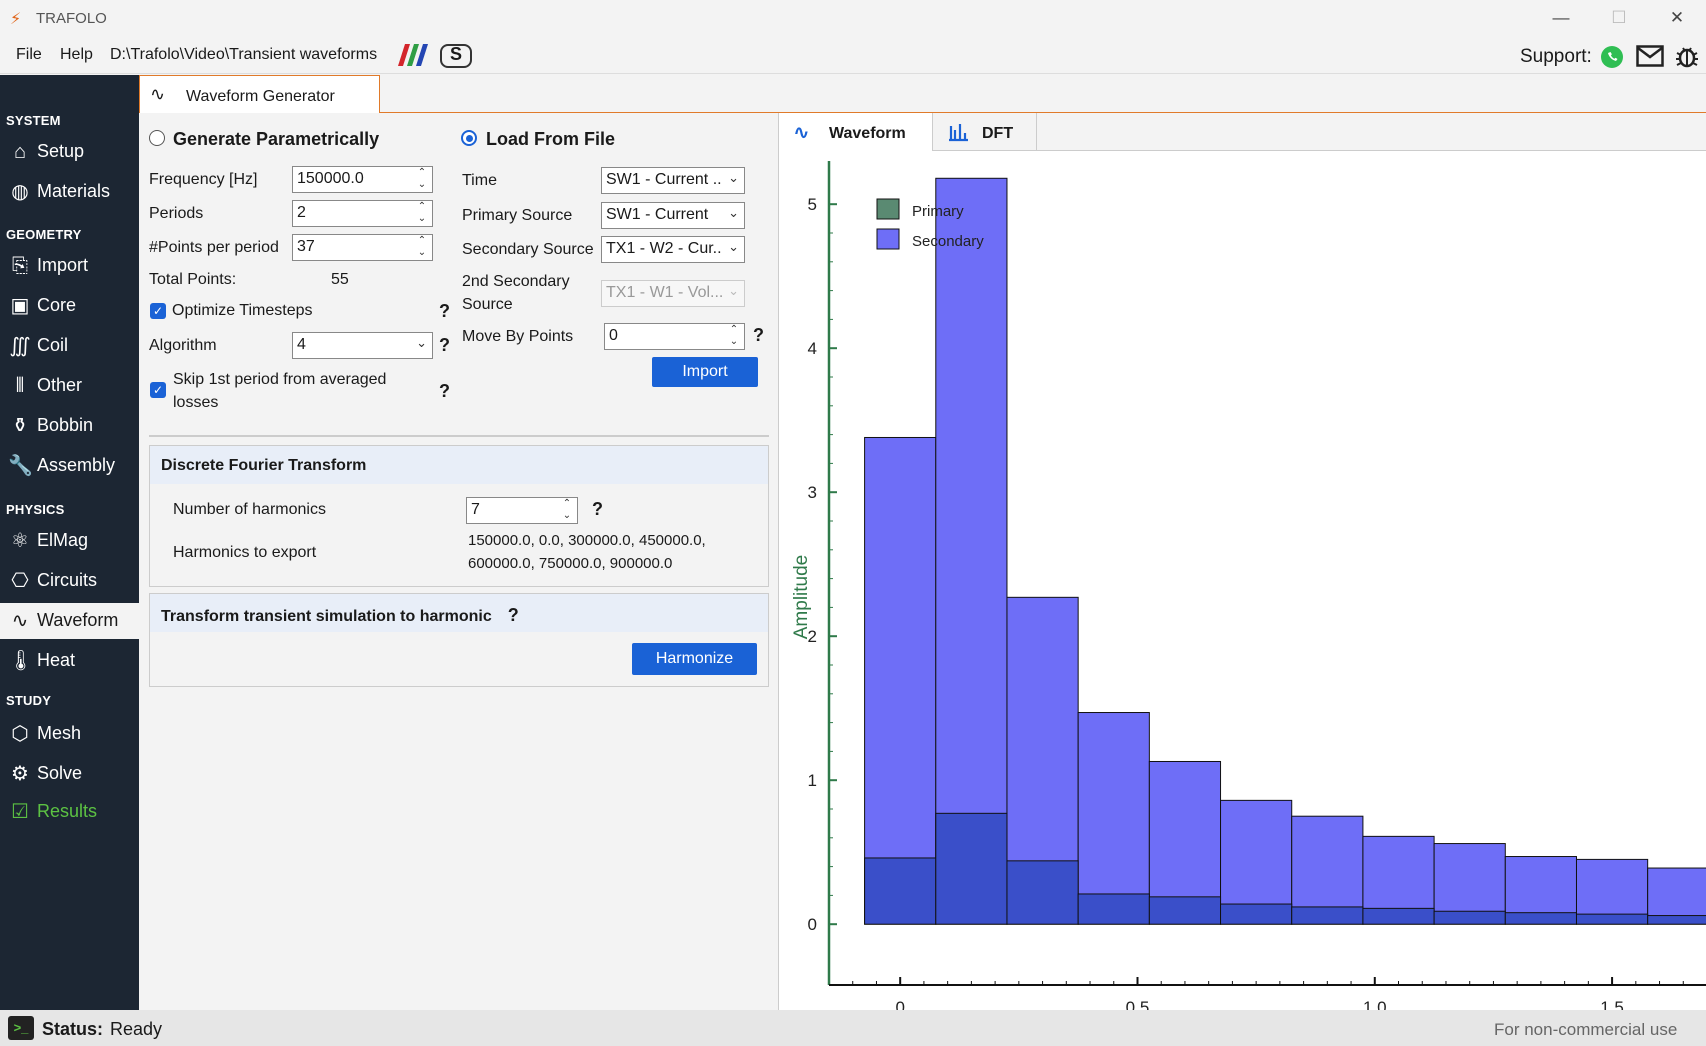 The height and width of the screenshot is (1046, 1706). I want to click on points-per-period-input: 37 ⌃ ⌄, so click(362, 247).